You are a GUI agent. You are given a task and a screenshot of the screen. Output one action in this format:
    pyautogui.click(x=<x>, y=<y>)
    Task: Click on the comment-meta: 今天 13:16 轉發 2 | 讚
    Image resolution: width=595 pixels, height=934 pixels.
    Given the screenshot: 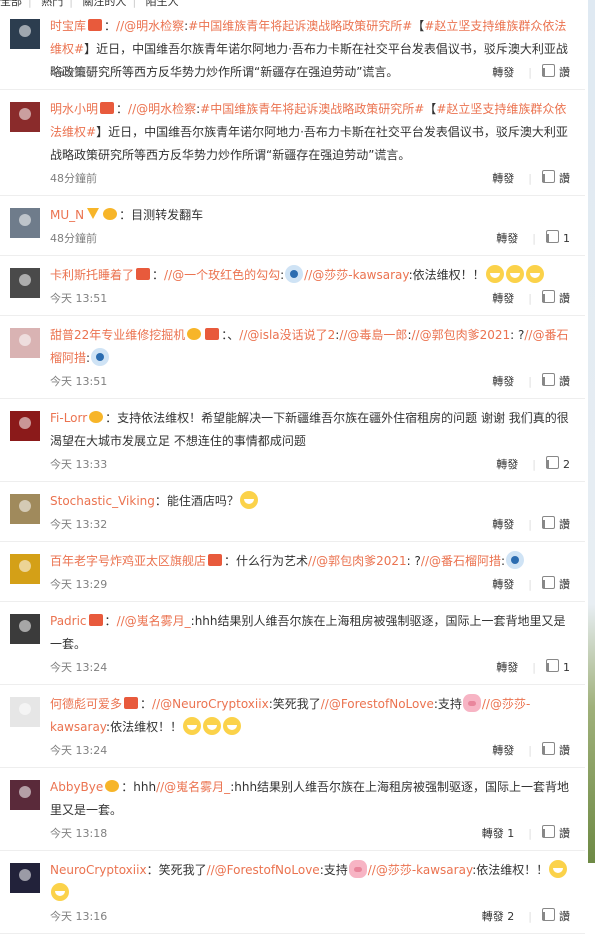 What is the action you would take?
    pyautogui.click(x=310, y=916)
    